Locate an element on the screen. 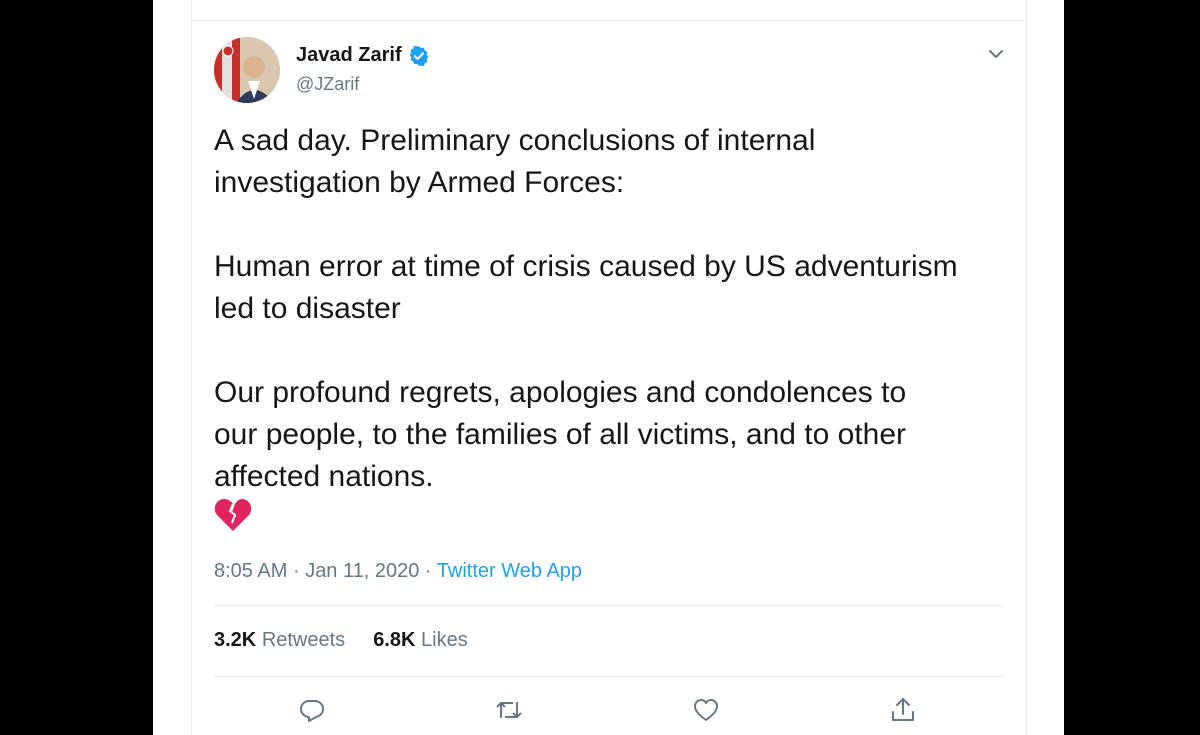 This screenshot has height=735, width=1200. like-button is located at coordinates (706, 710).